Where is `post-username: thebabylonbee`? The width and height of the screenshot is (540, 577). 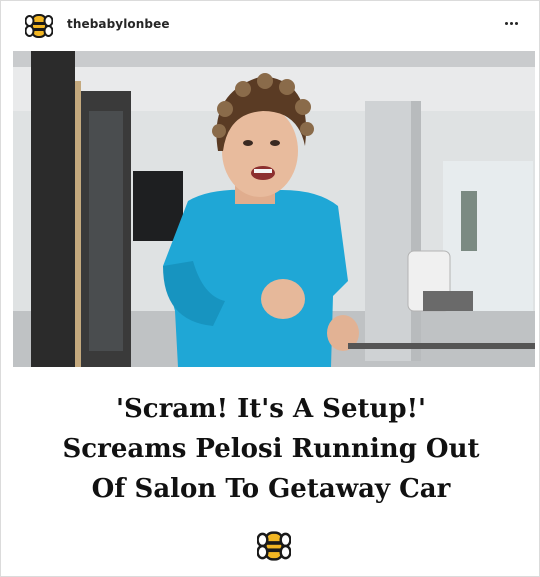 post-username: thebabylonbee is located at coordinates (118, 24).